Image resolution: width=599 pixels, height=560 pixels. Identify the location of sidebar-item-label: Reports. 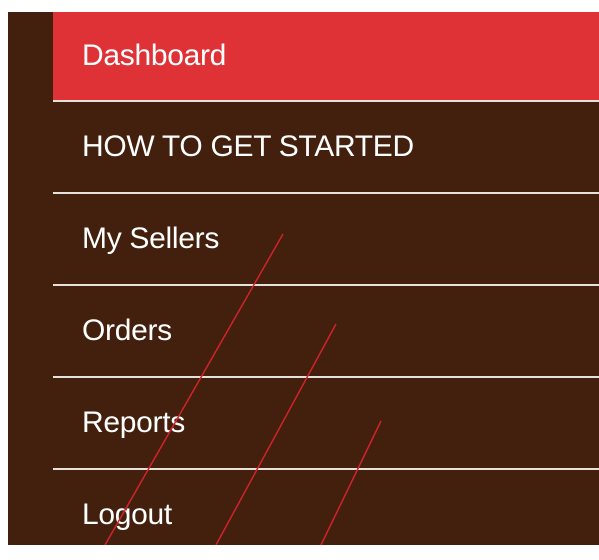
(133, 422).